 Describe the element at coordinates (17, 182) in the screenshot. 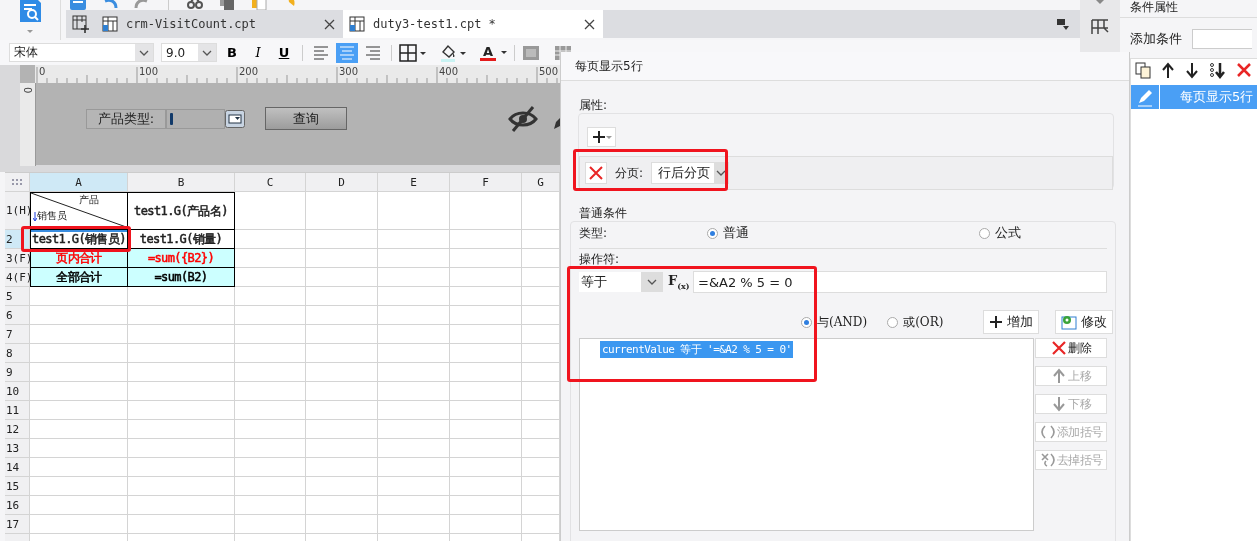

I see `select-all-icon` at that location.